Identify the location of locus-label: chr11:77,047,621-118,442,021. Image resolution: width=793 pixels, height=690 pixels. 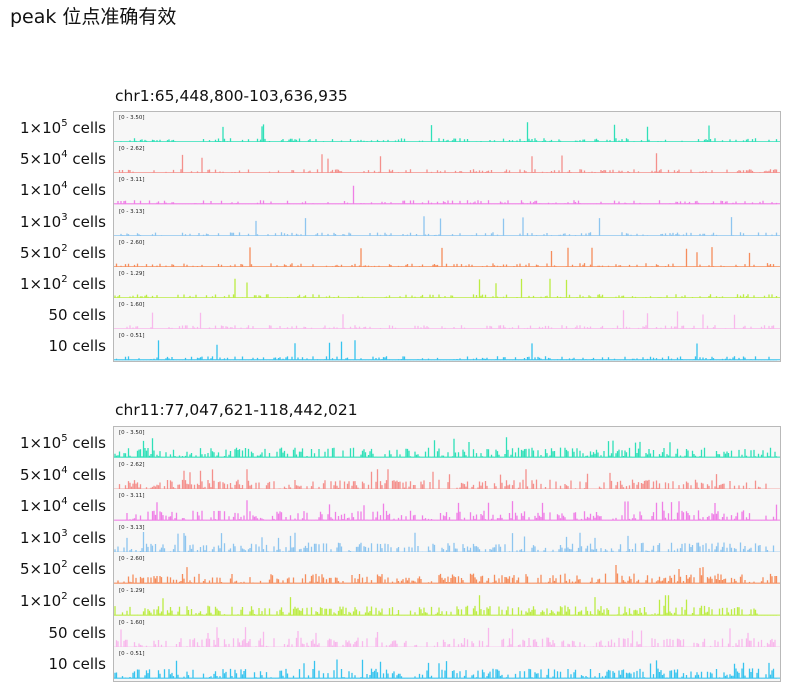
(236, 410).